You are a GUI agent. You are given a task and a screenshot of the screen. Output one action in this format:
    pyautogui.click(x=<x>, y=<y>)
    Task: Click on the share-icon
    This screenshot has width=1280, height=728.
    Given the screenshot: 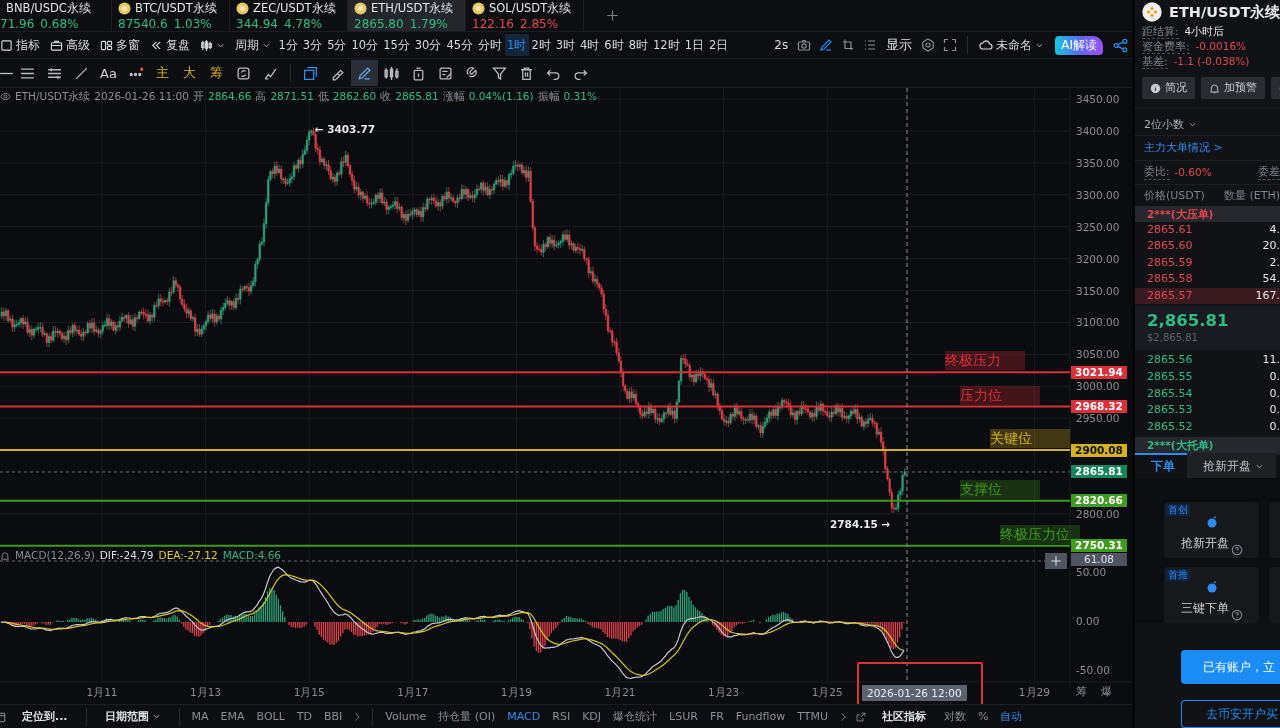 What is the action you would take?
    pyautogui.click(x=1120, y=45)
    